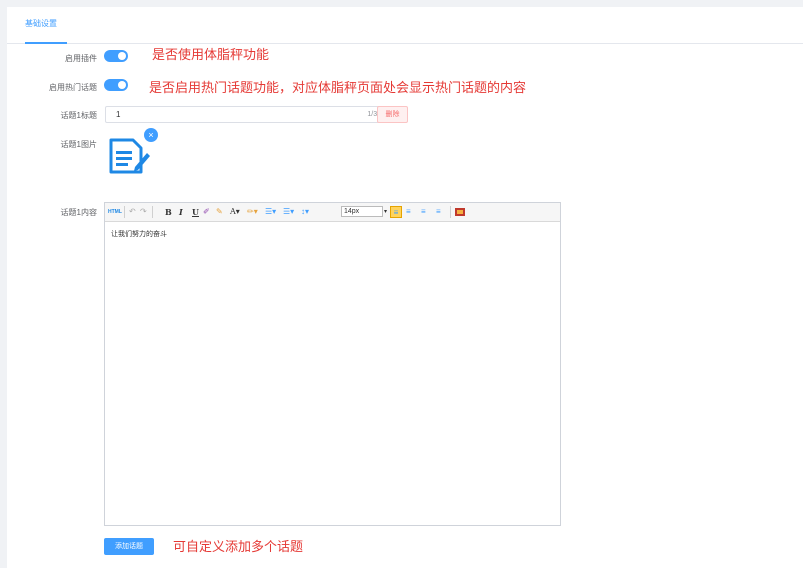 The image size is (803, 568). Describe the element at coordinates (168, 212) in the screenshot. I see `bold-icon: B` at that location.